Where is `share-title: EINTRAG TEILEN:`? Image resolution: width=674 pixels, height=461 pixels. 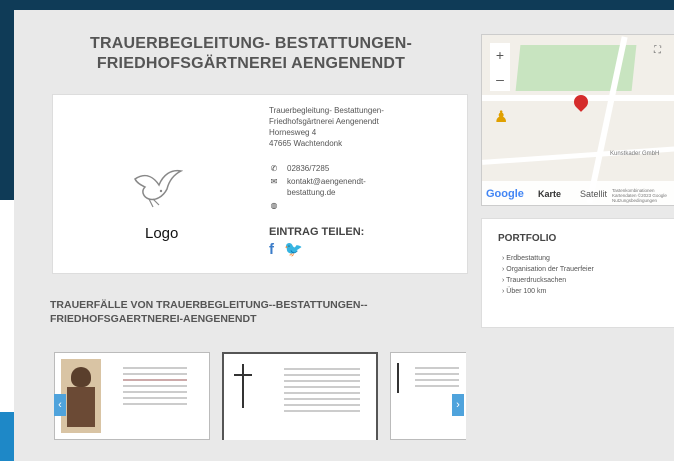 share-title: EINTRAG TEILEN: is located at coordinates (317, 232).